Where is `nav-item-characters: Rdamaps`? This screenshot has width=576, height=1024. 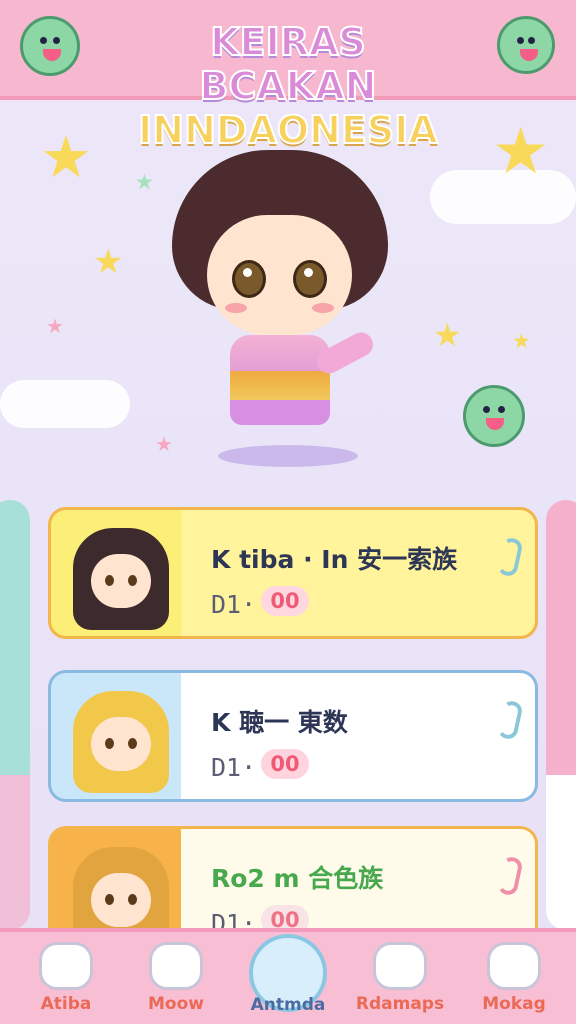 nav-item-characters: Rdamaps is located at coordinates (400, 983).